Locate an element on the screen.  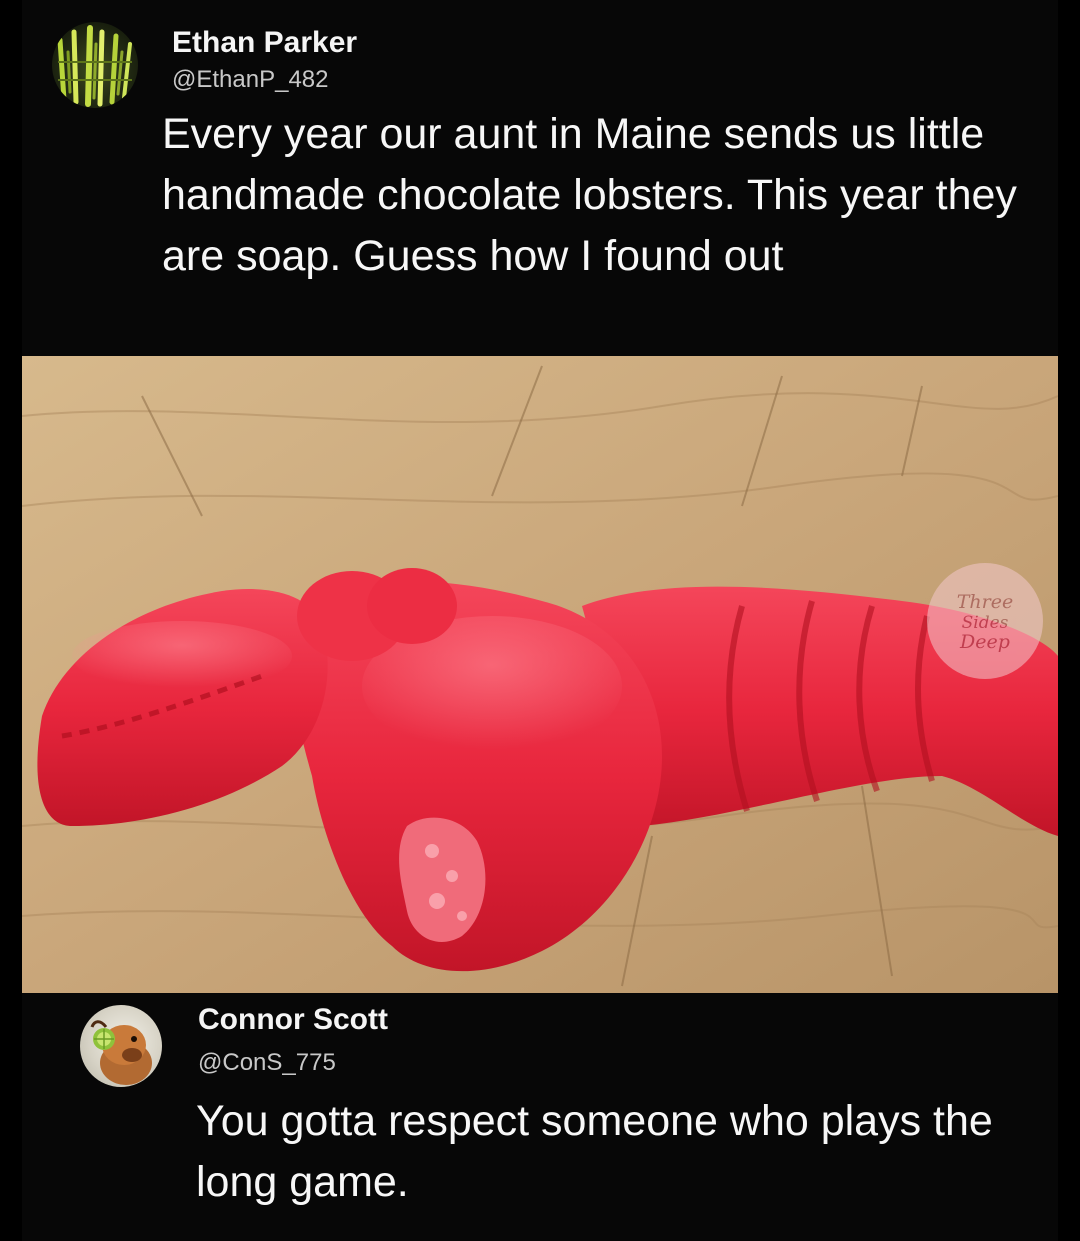
watermark-icon: Three Sides Deep is located at coordinates (985, 621).